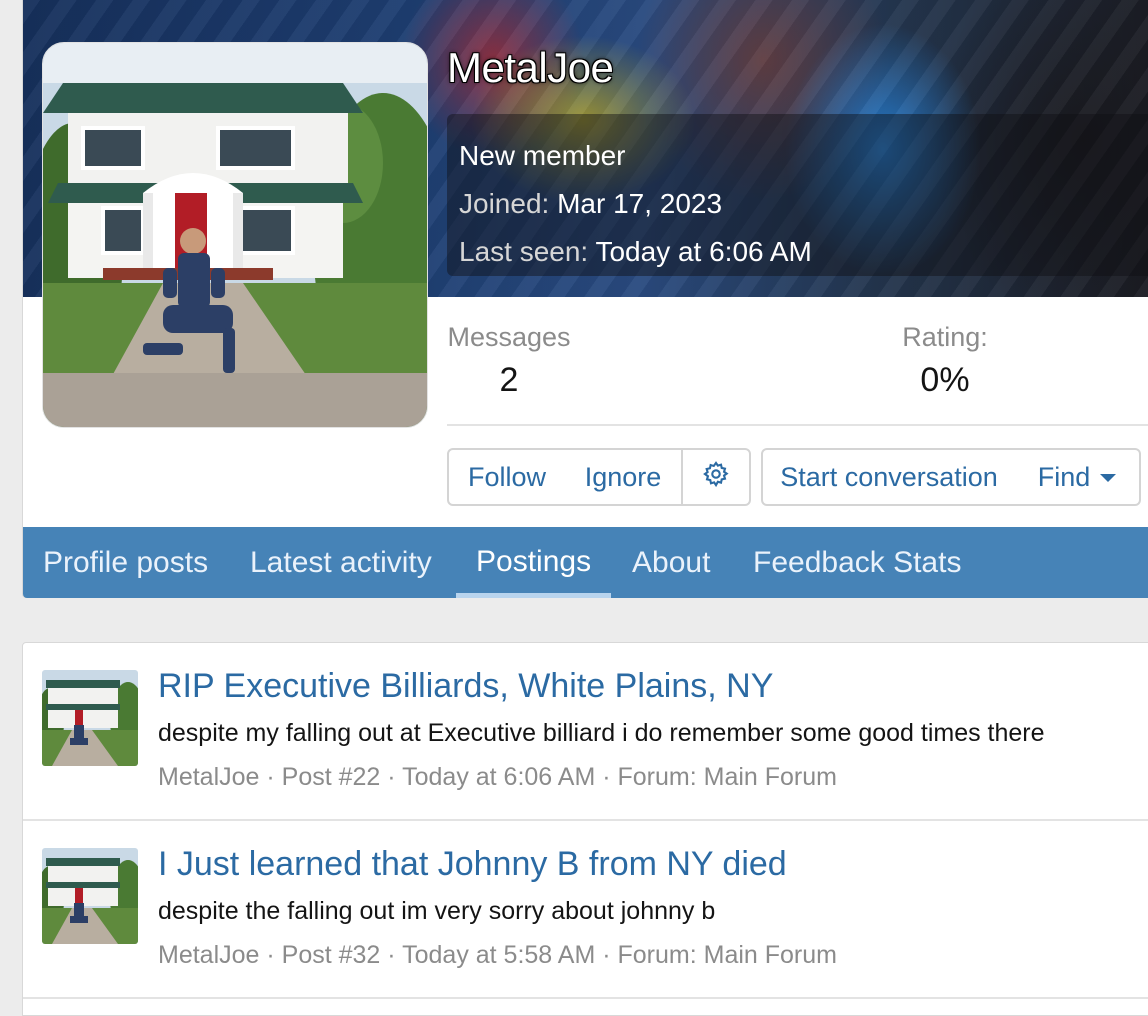 This screenshot has height=1016, width=1148. What do you see at coordinates (1064, 476) in the screenshot?
I see `find-label: Find` at bounding box center [1064, 476].